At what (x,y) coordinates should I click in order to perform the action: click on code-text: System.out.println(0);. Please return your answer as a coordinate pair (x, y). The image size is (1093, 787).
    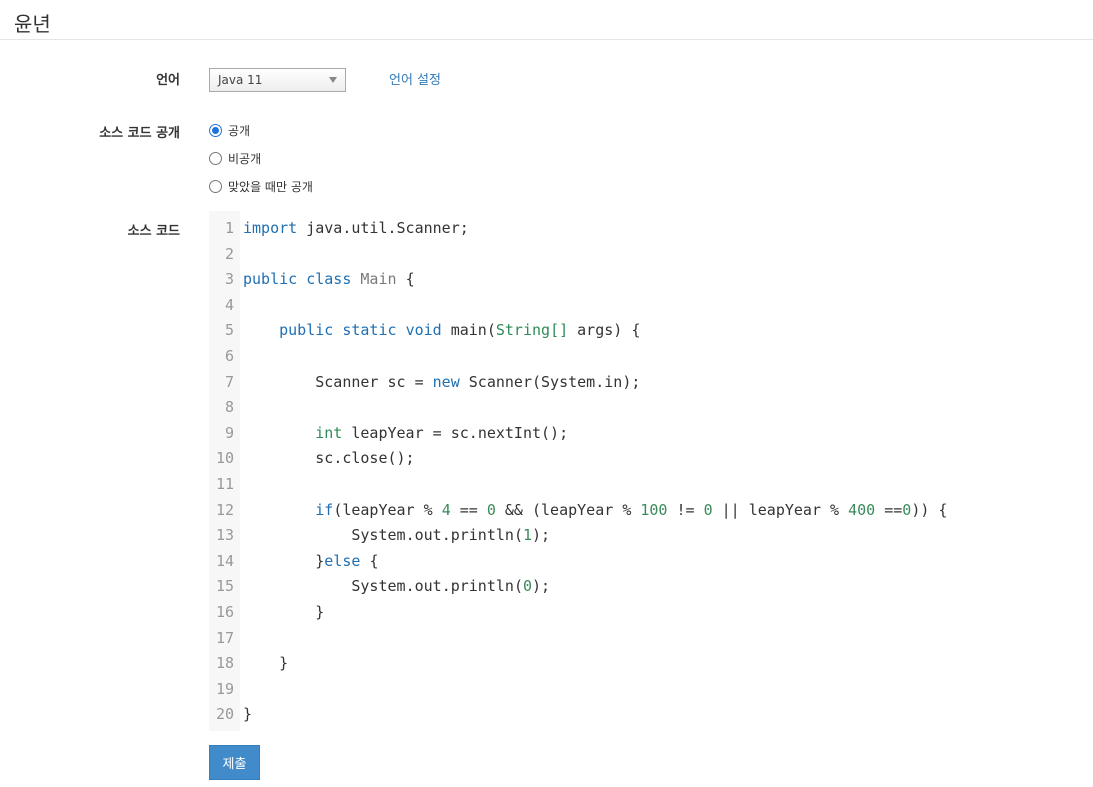
    Looking at the image, I should click on (451, 586).